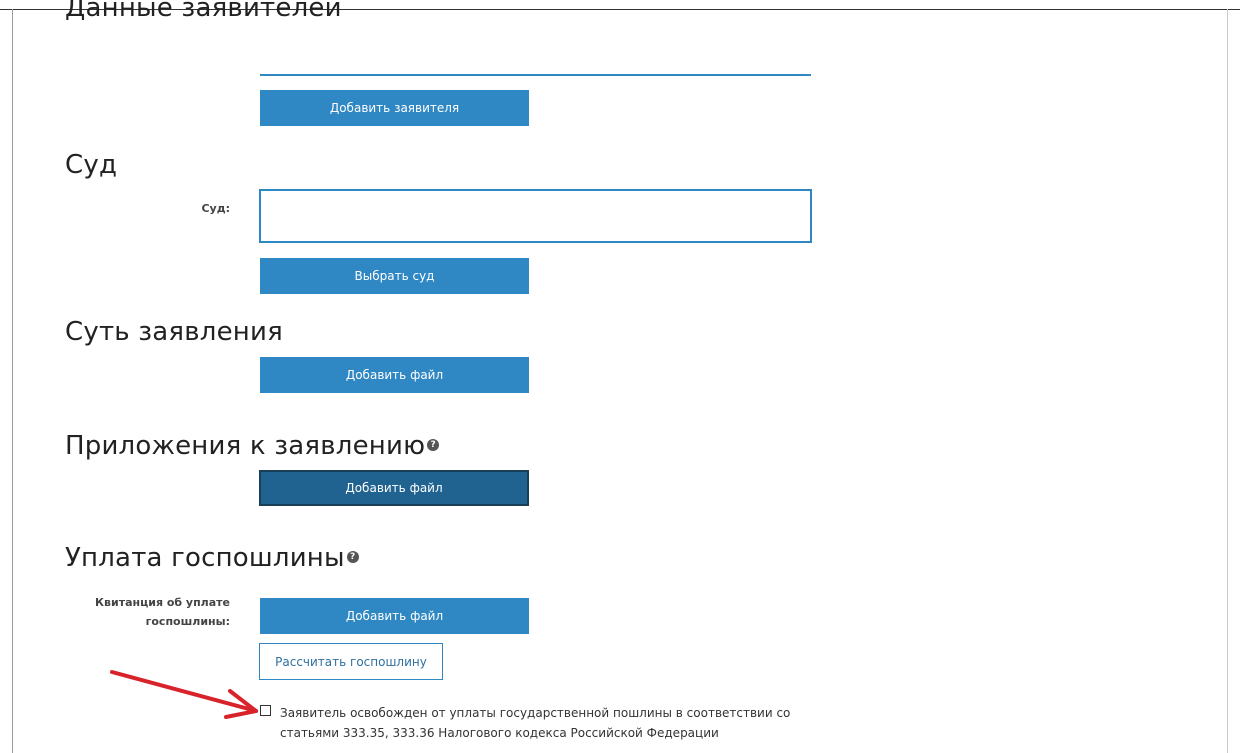  I want to click on duty-title: Уплата госпошлины, so click(205, 558).